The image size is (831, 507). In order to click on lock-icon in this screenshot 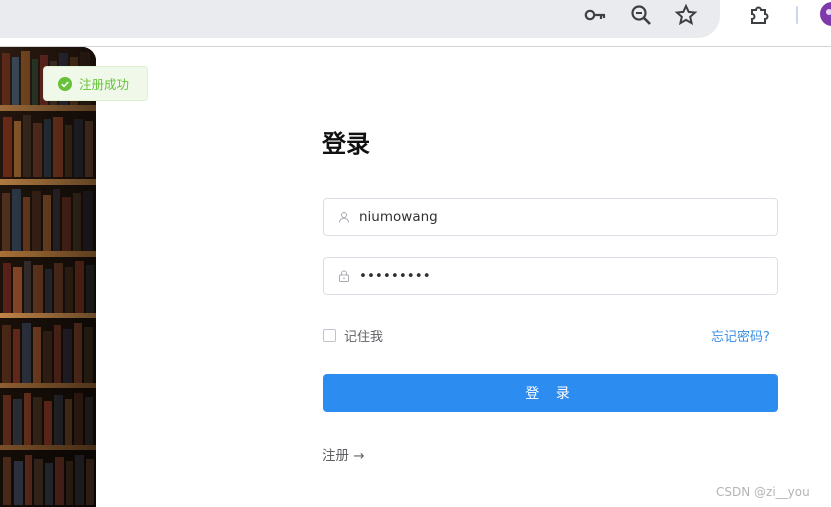, I will do `click(344, 276)`.